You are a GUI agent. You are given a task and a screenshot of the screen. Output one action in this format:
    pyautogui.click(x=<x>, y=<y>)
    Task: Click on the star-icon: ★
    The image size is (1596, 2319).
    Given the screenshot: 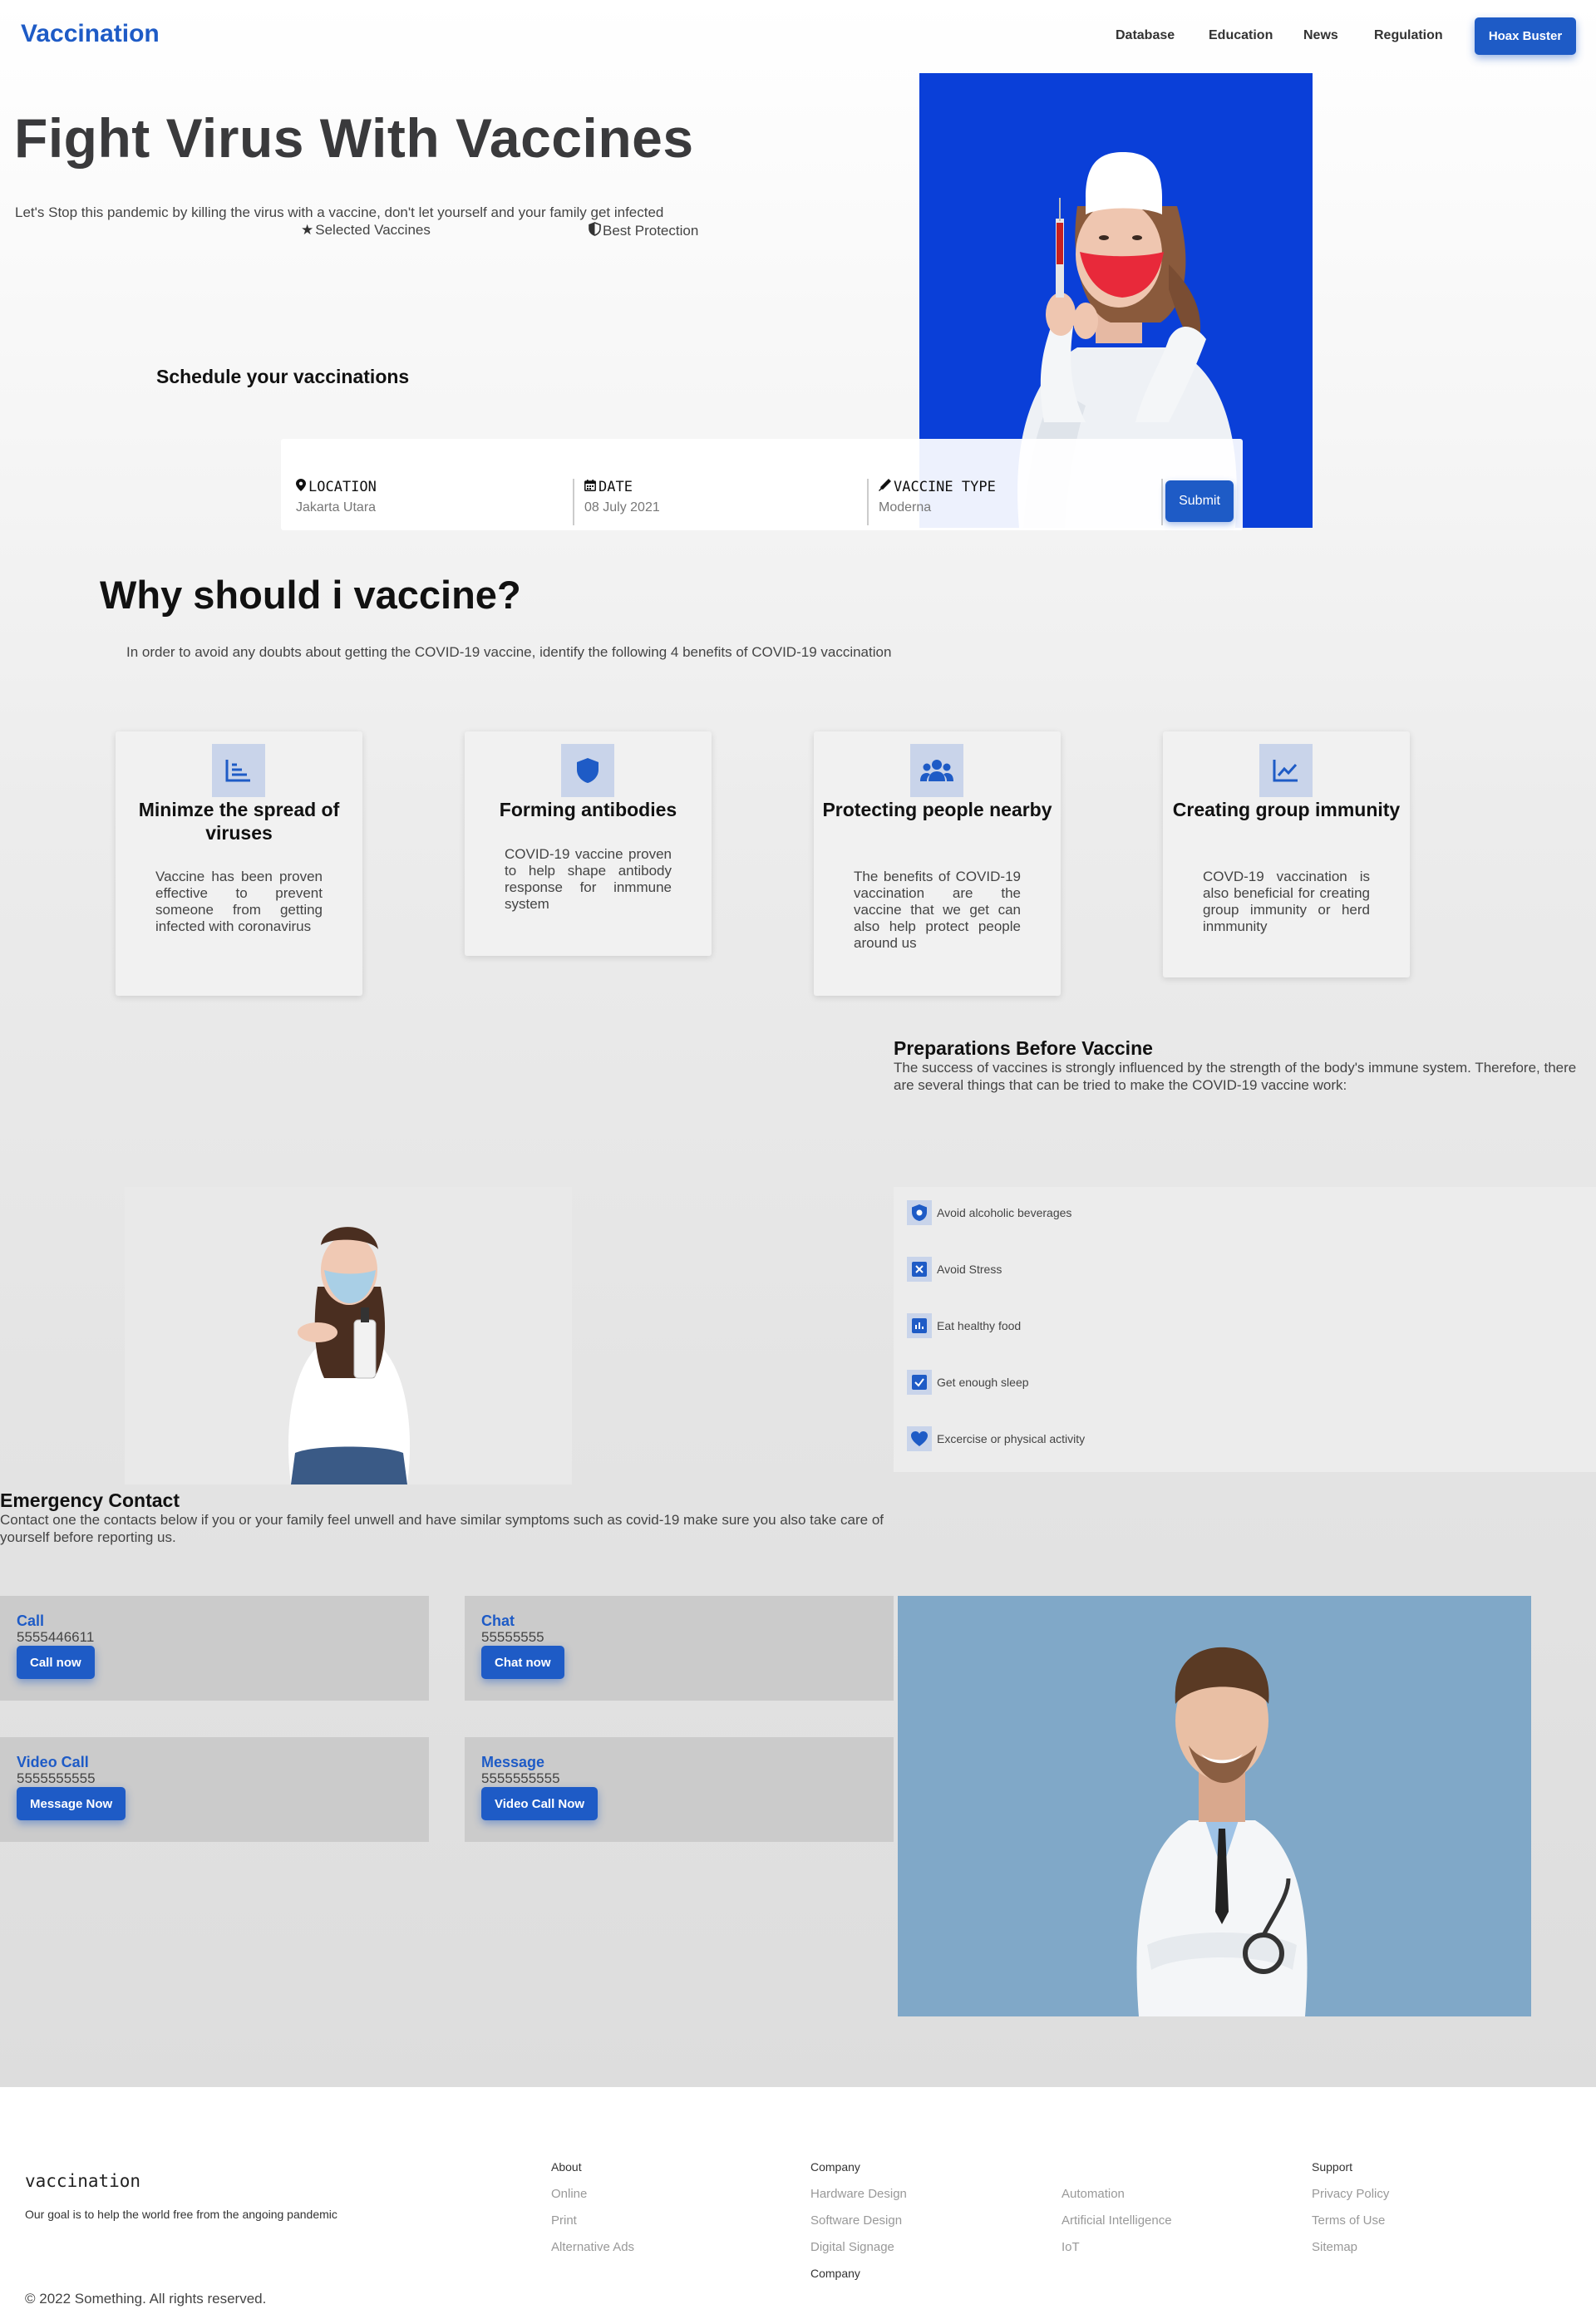 What is the action you would take?
    pyautogui.click(x=307, y=230)
    